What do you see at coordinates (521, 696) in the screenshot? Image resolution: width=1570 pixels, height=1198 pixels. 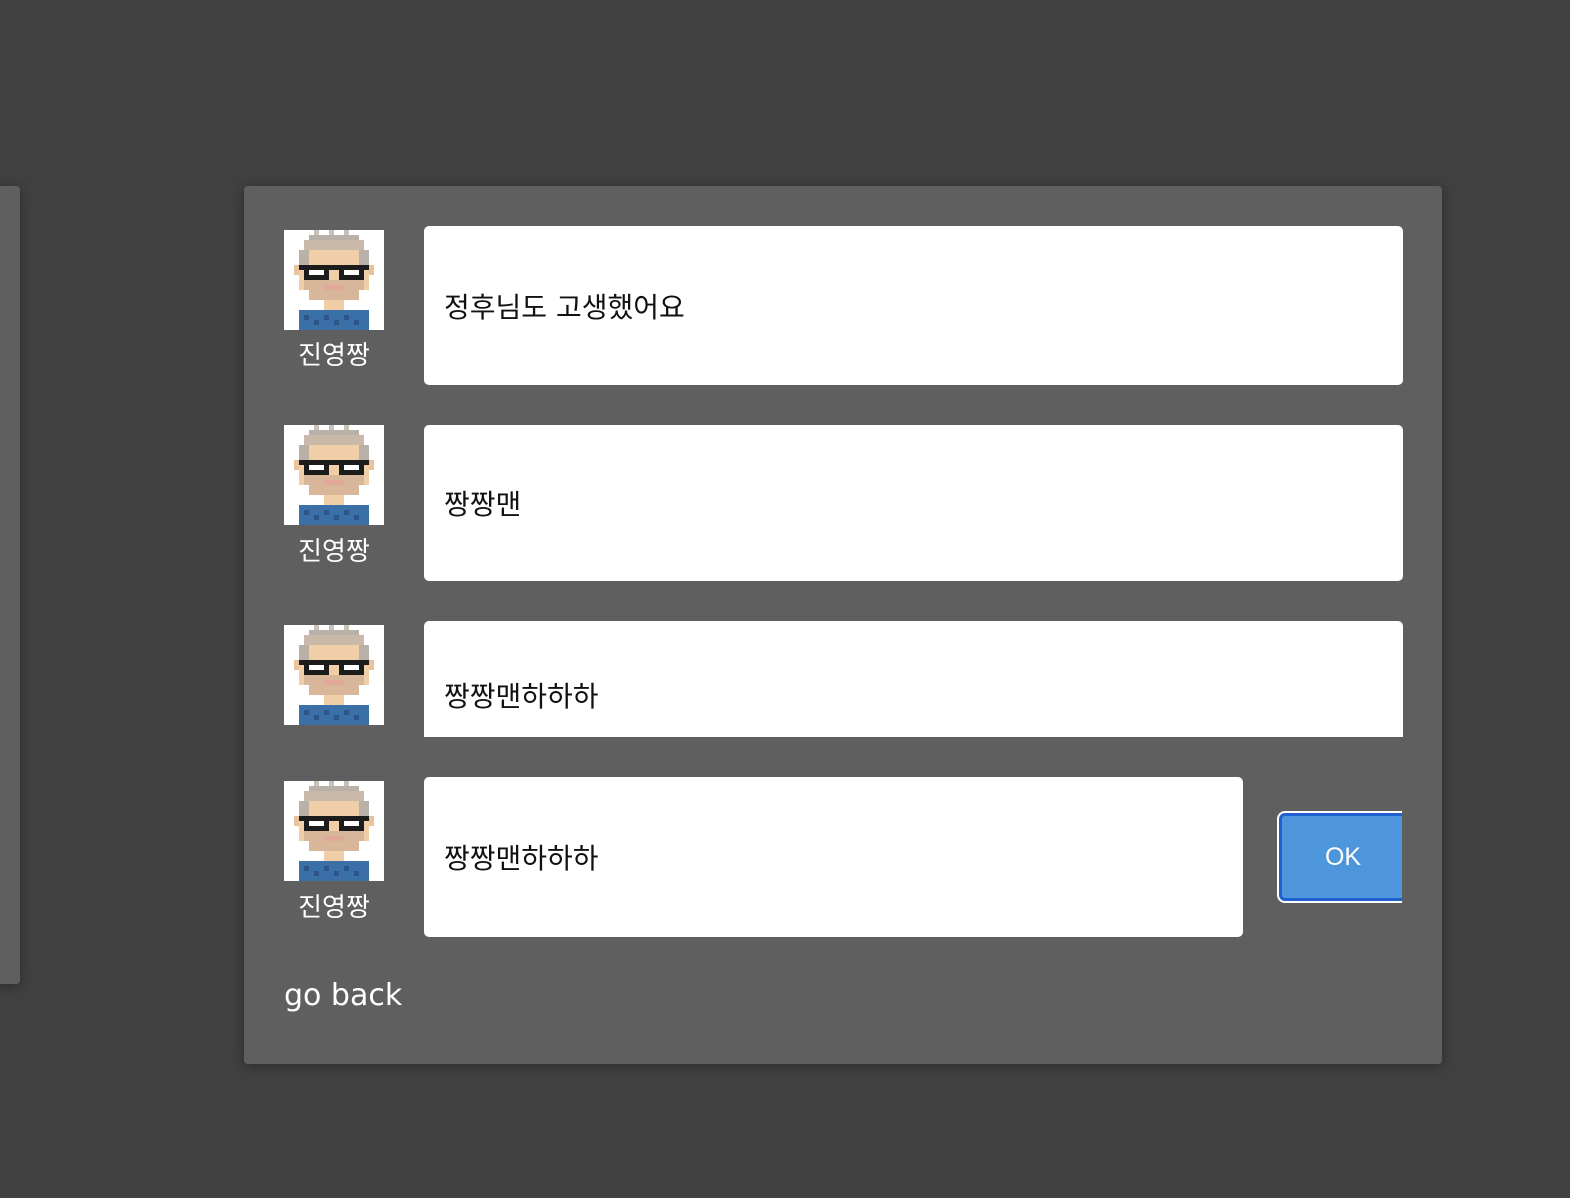 I see `message-text: 짱짱맨하하하` at bounding box center [521, 696].